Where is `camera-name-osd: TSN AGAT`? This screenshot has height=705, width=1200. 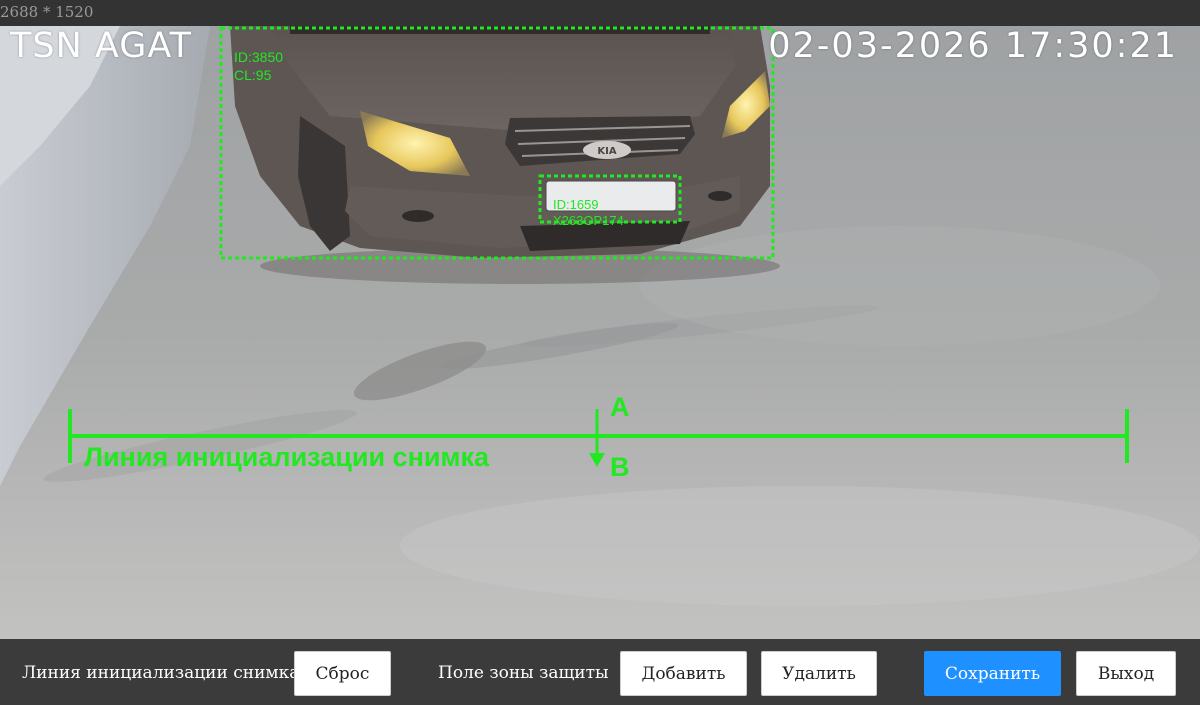
camera-name-osd: TSN AGAT is located at coordinates (101, 46).